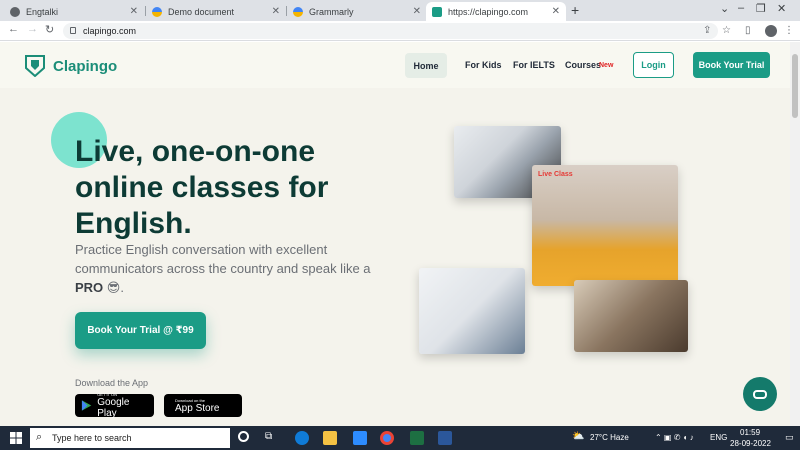 The width and height of the screenshot is (800, 450). What do you see at coordinates (89, 287) in the screenshot?
I see `hero-subtitle-bold: PRO` at bounding box center [89, 287].